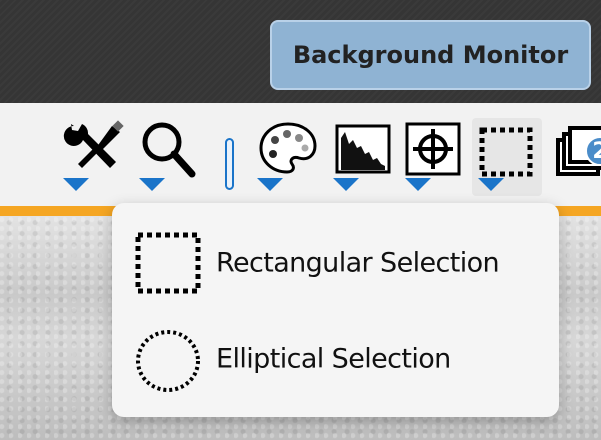 The width and height of the screenshot is (601, 440). What do you see at coordinates (168, 361) in the screenshot?
I see `ellipse-selection-icon` at bounding box center [168, 361].